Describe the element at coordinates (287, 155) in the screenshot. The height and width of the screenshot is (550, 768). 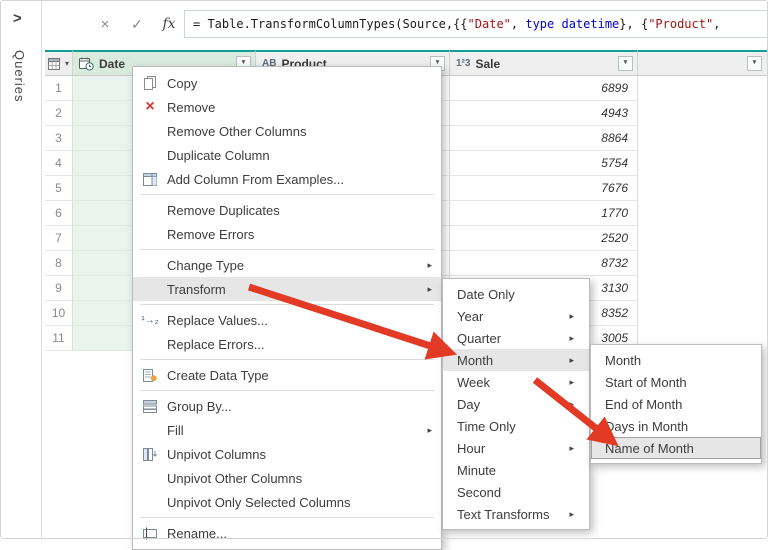
I see `menu-item-duplicate-column: Duplicate Column` at that location.